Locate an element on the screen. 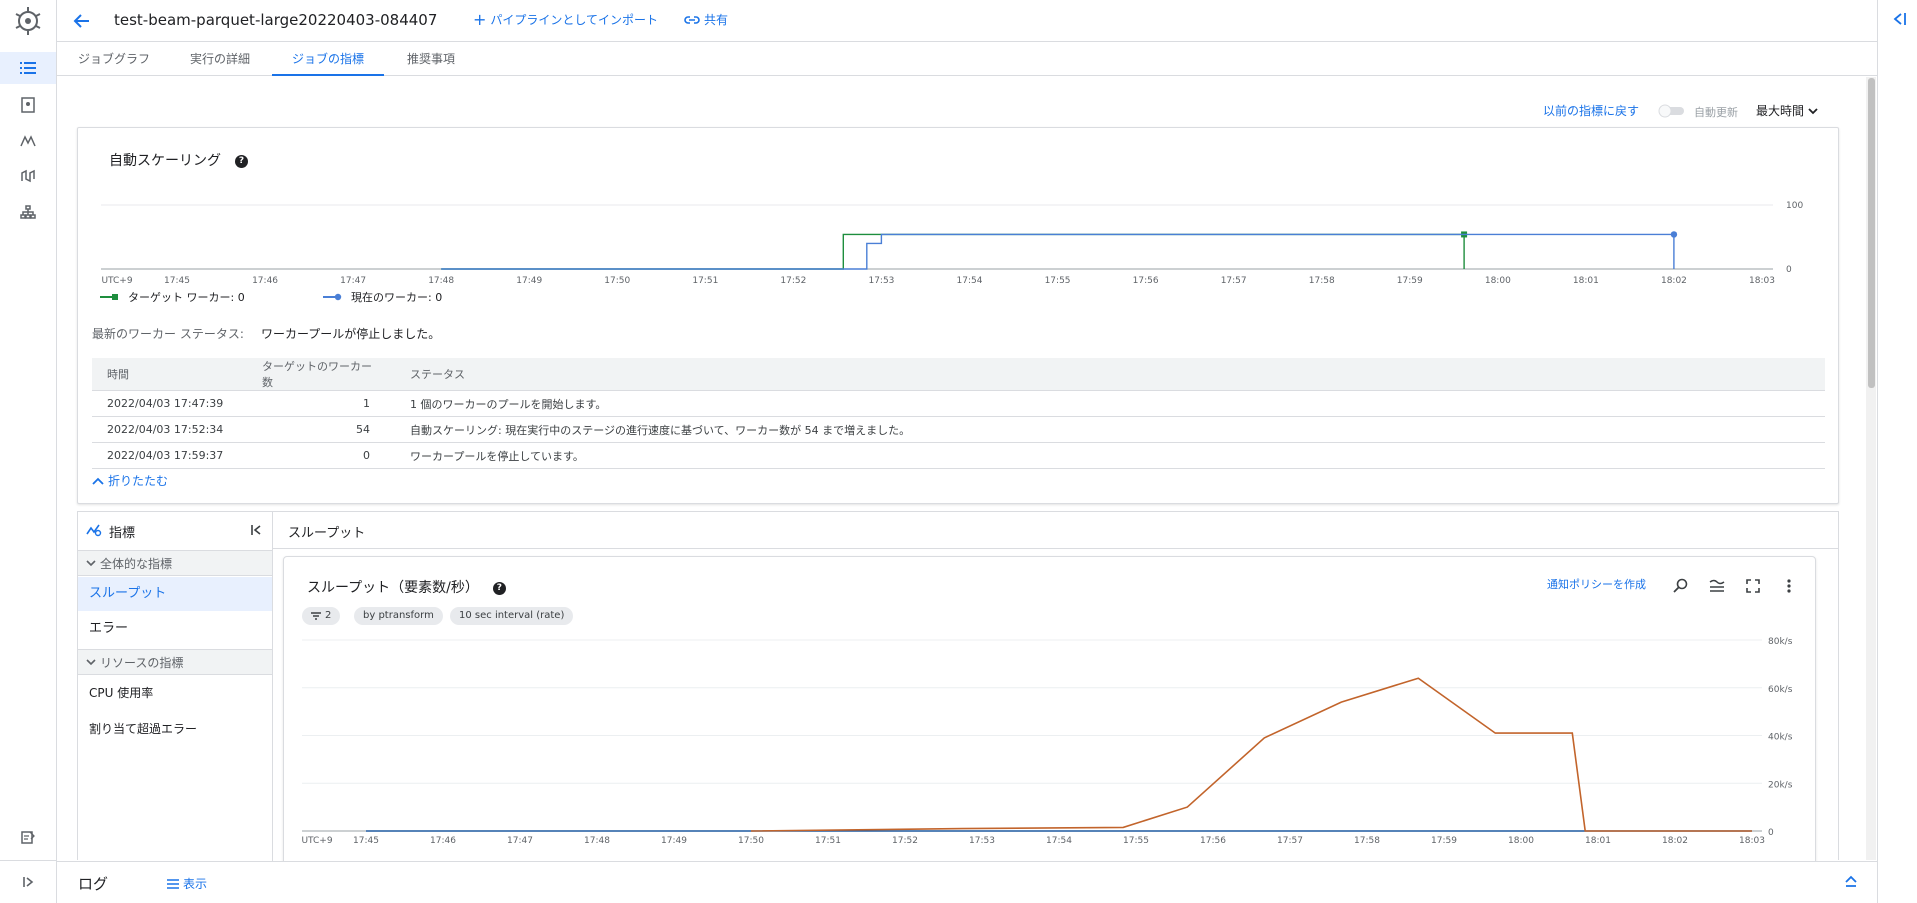 Image resolution: width=1917 pixels, height=903 pixels. log-title: ログ is located at coordinates (93, 884).